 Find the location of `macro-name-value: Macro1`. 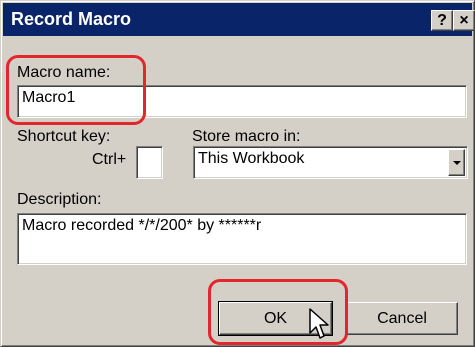

macro-name-value: Macro1 is located at coordinates (49, 97).